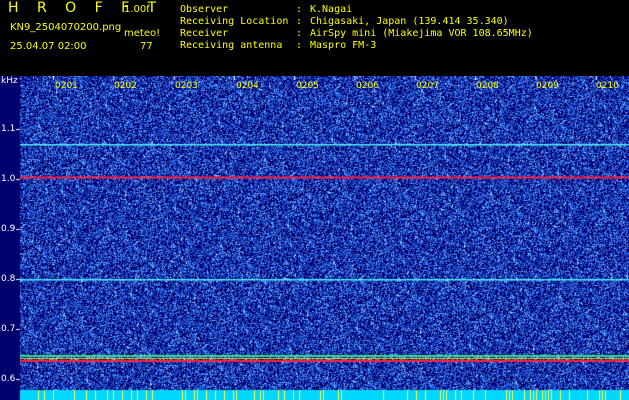  What do you see at coordinates (356, 10) in the screenshot?
I see `info-row-observer: Observer : K.Nagai` at bounding box center [356, 10].